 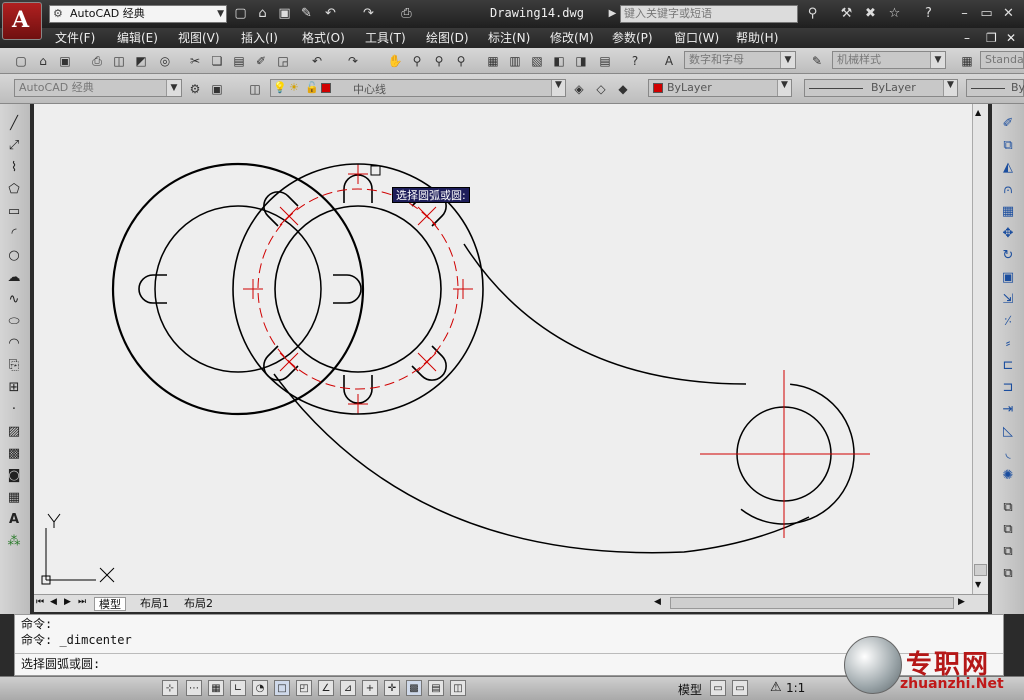 What do you see at coordinates (718, 688) in the screenshot?
I see `quick-view-layouts-icon: ▭` at bounding box center [718, 688].